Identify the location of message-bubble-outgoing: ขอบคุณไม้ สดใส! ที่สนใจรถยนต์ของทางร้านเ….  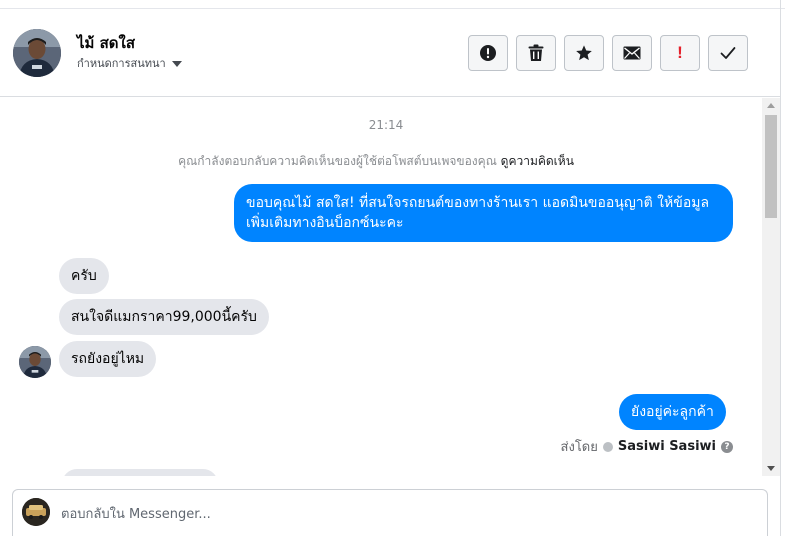
(483, 213).